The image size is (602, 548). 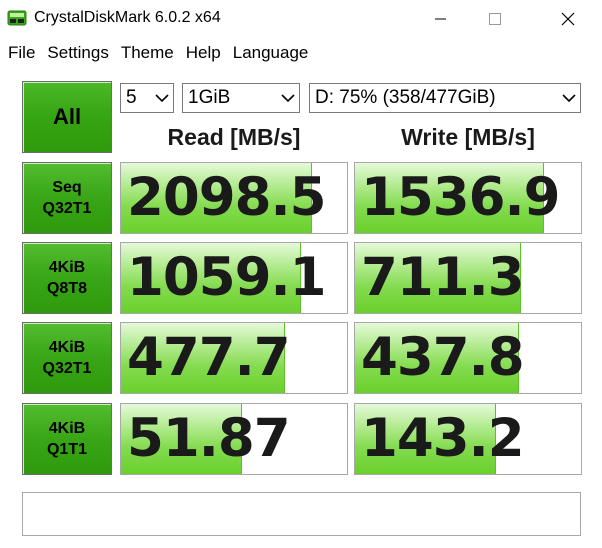 What do you see at coordinates (234, 137) in the screenshot?
I see `read-header: Read [MB/s]` at bounding box center [234, 137].